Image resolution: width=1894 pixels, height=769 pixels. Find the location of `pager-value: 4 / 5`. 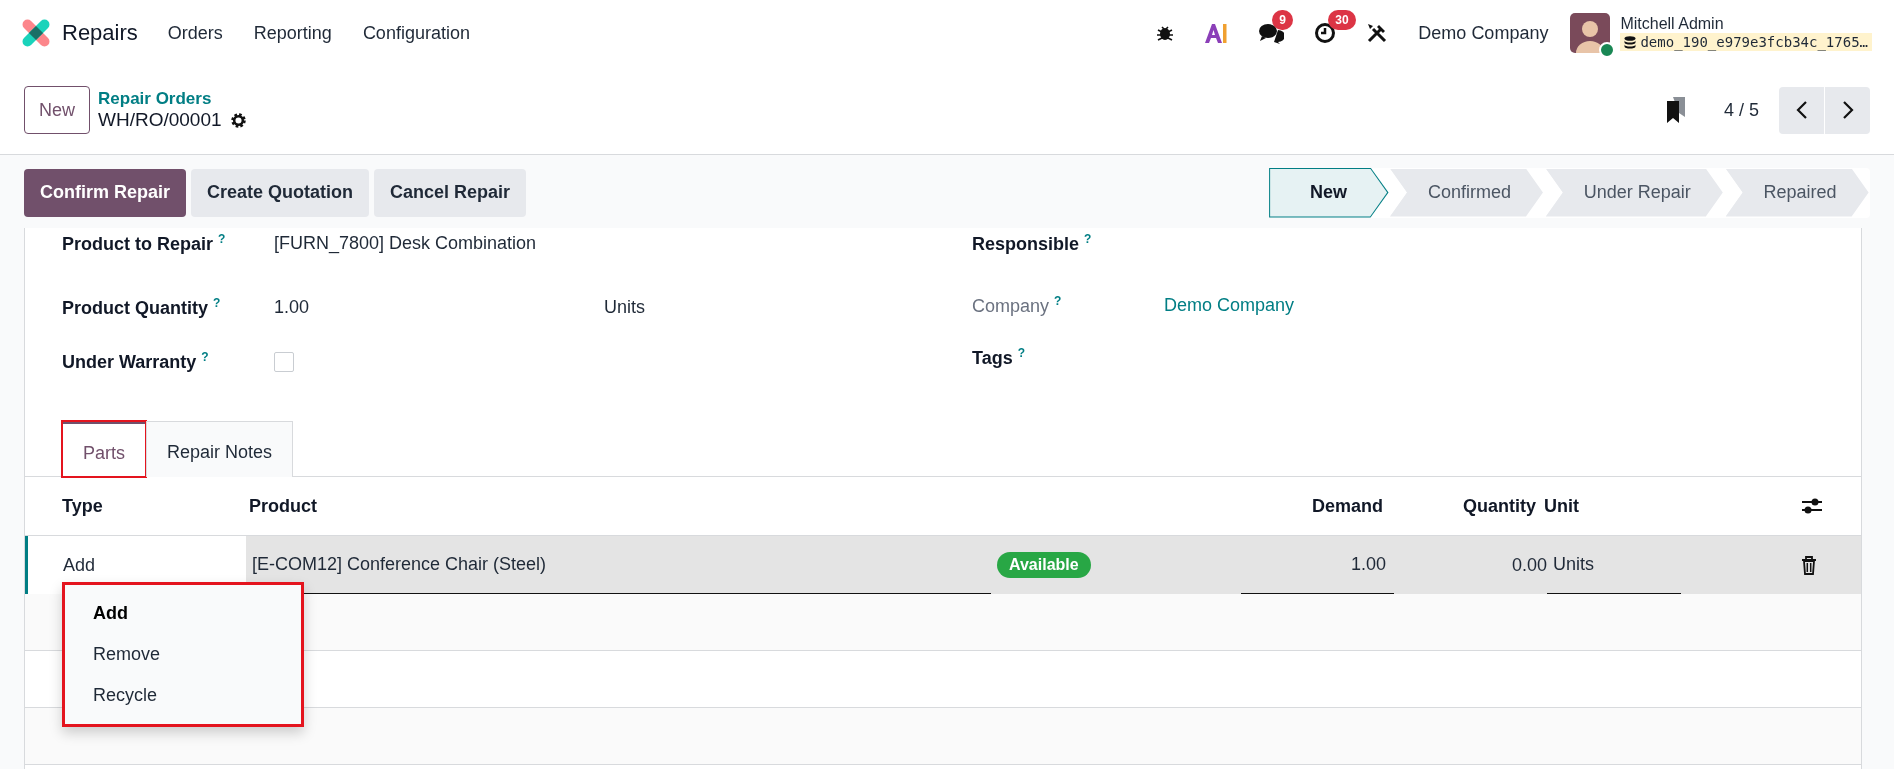

pager-value: 4 / 5 is located at coordinates (1741, 110).